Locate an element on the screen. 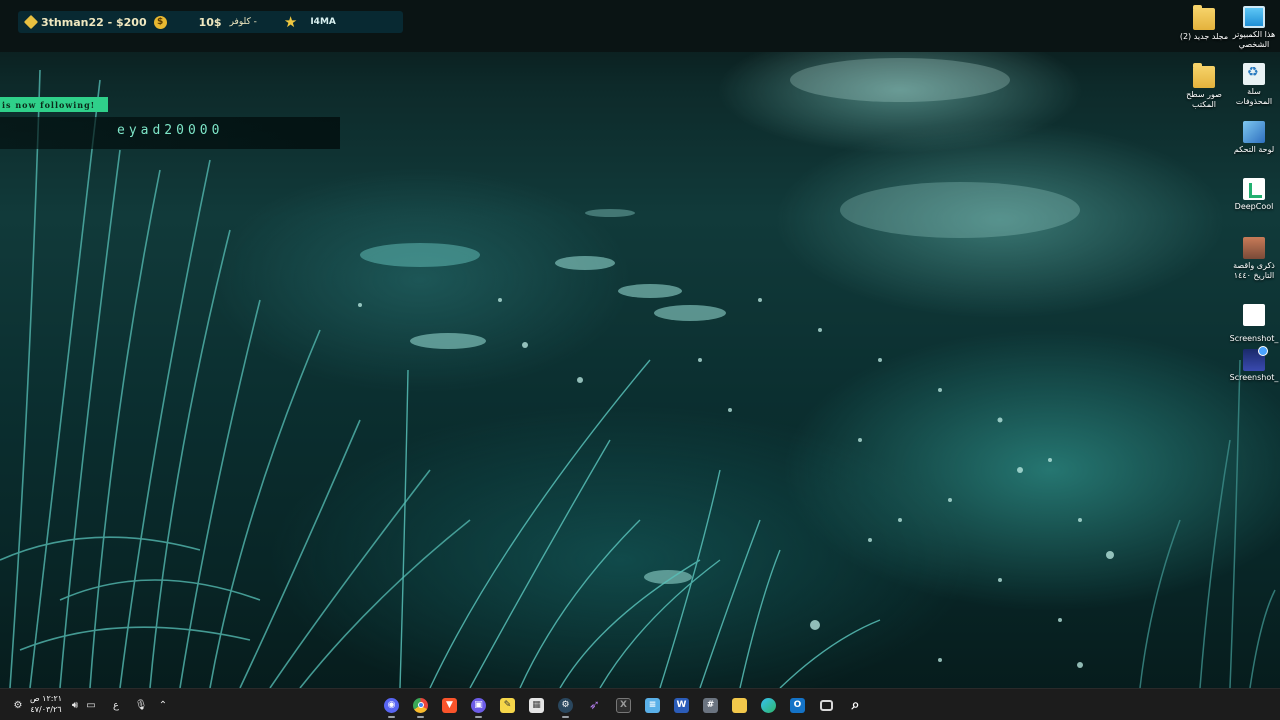 This screenshot has width=1280, height=720. network-icon: ▭ is located at coordinates (91, 705).